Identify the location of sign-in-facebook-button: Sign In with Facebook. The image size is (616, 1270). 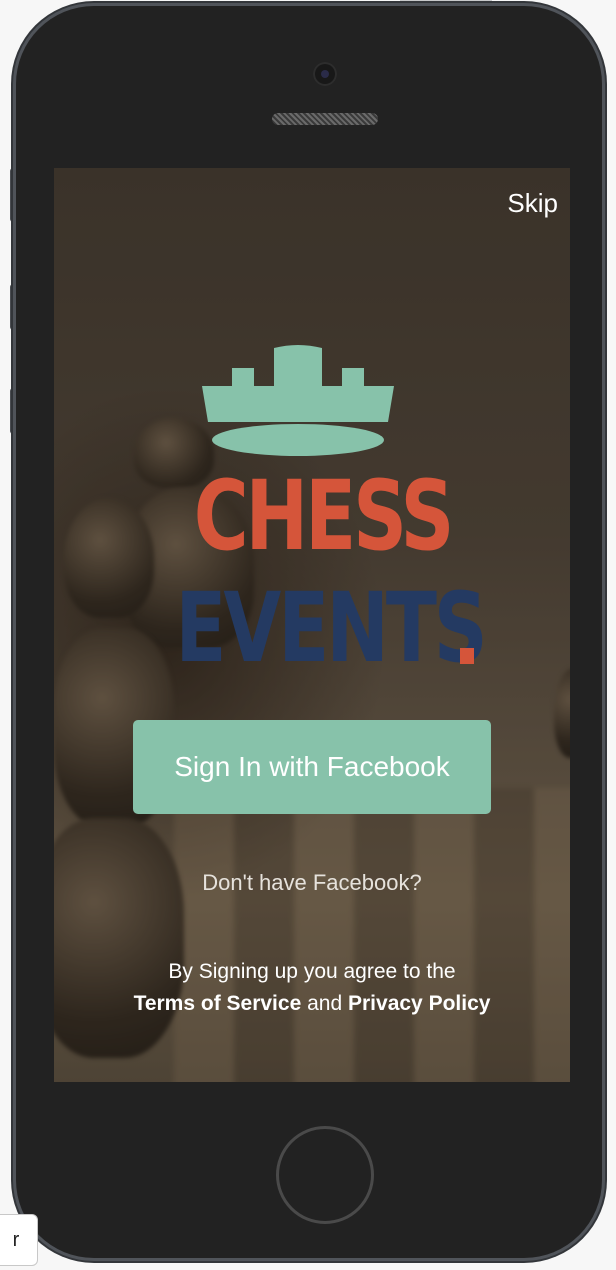
(312, 767).